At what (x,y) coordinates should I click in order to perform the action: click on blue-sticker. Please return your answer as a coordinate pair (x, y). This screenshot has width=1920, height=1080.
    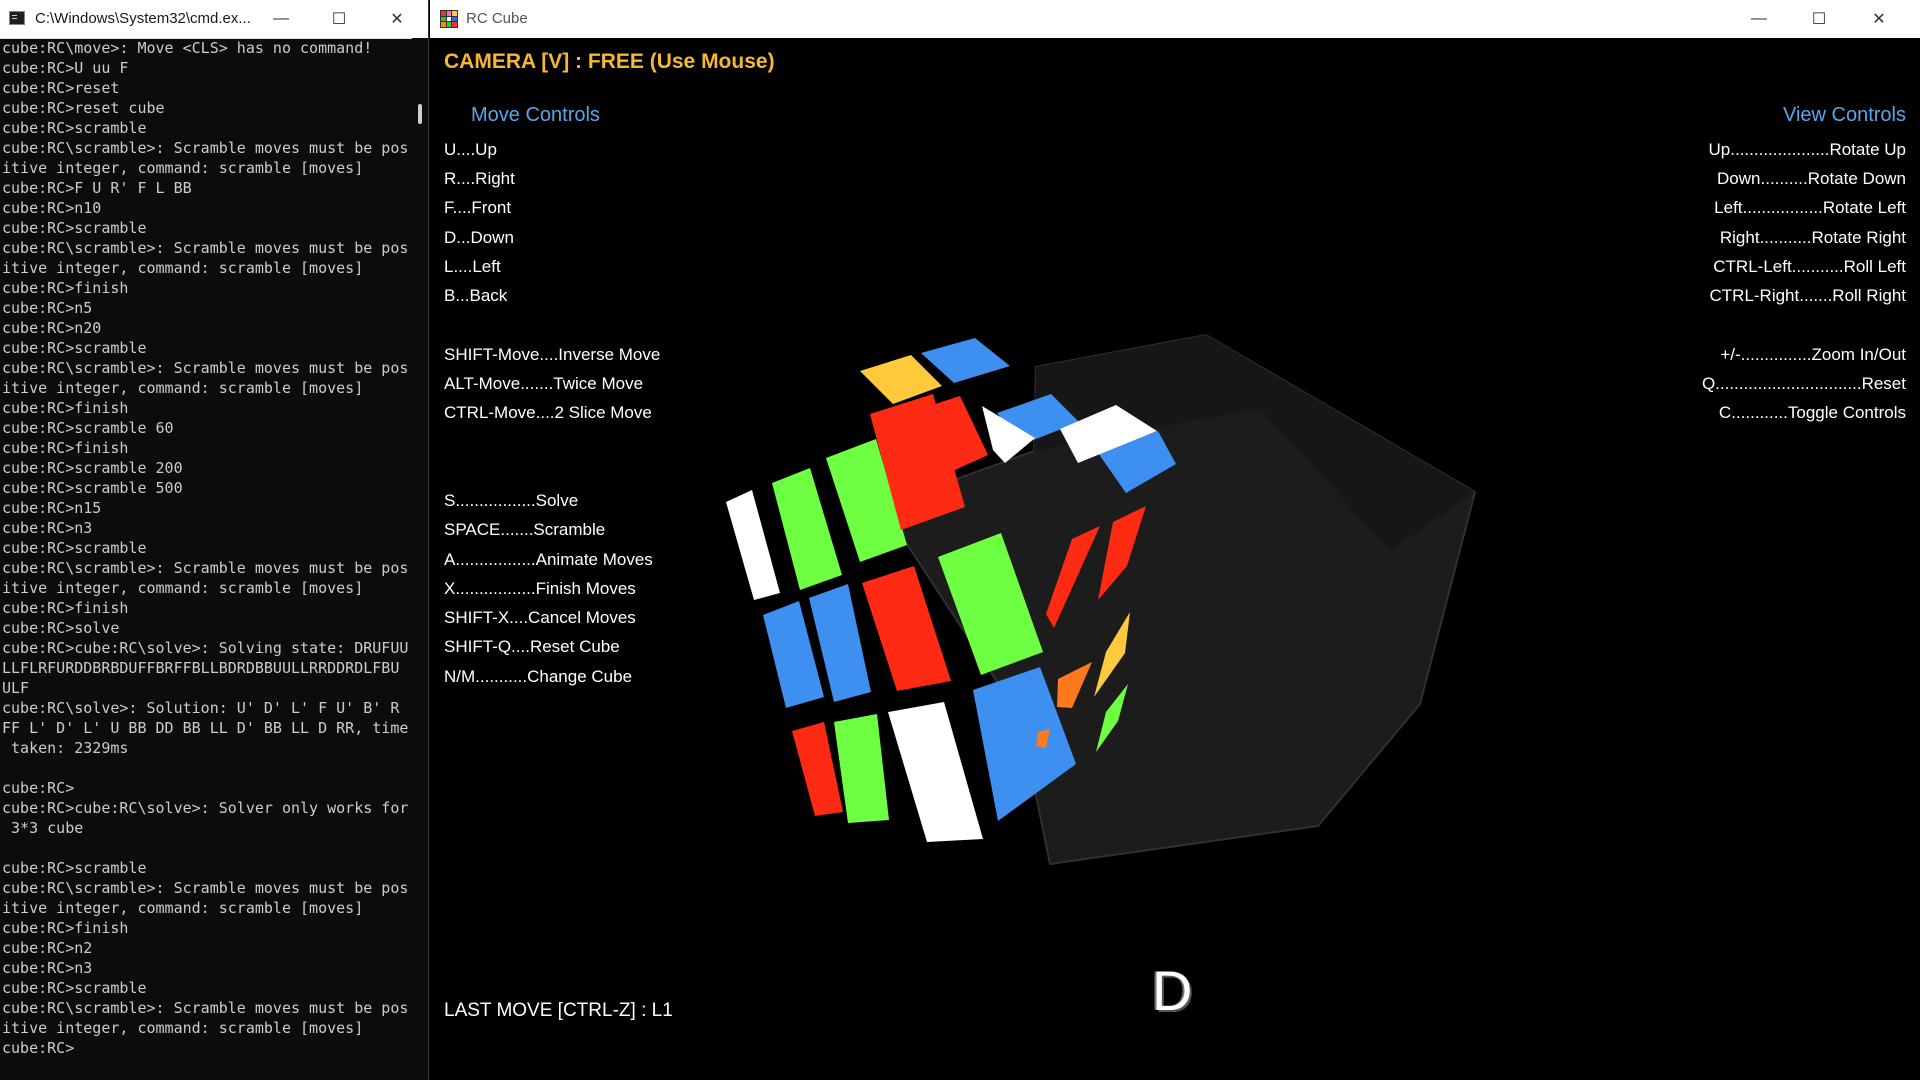
    Looking at the image, I should click on (965, 360).